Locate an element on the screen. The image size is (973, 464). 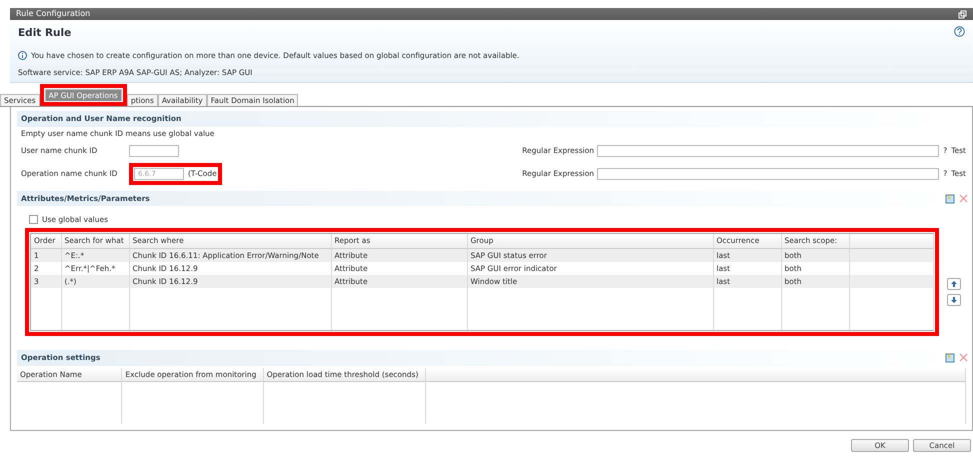
chunk-id-field is located at coordinates (154, 150).